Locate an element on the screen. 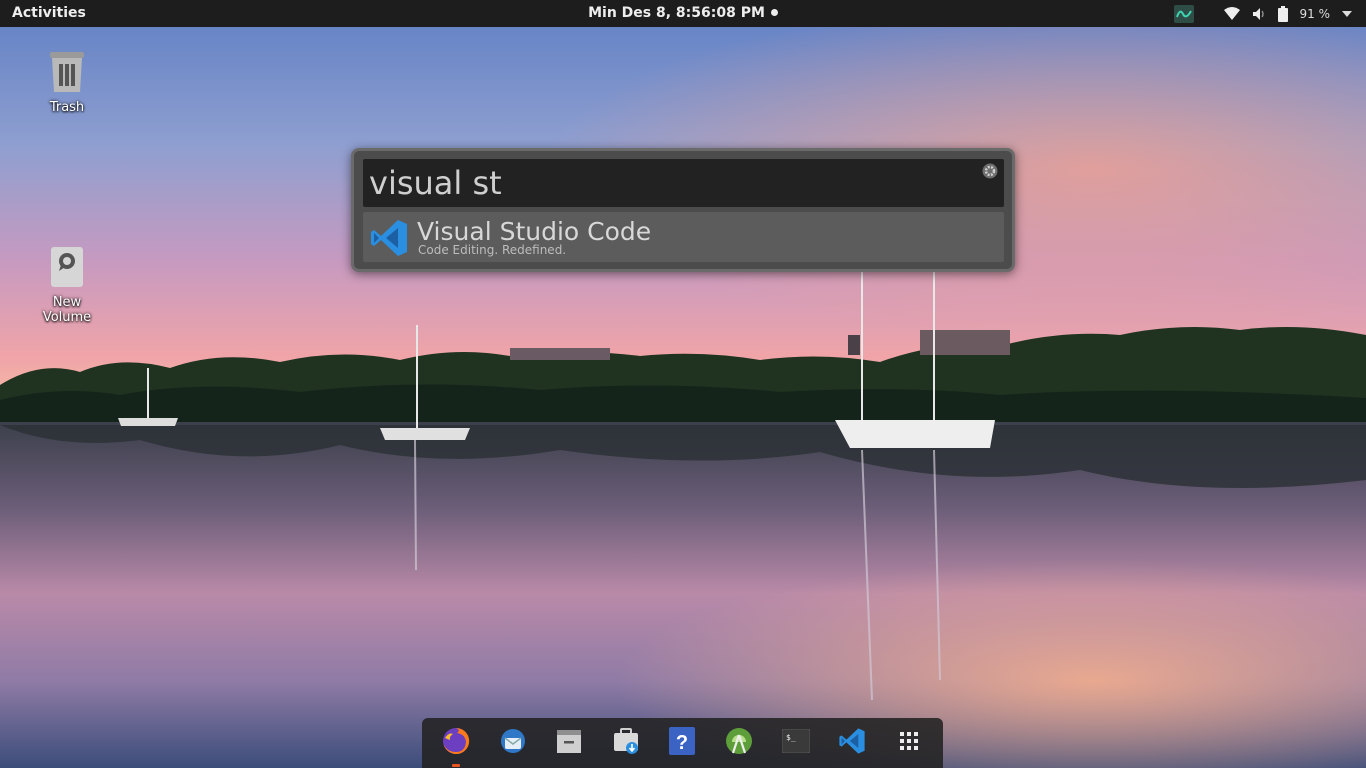 Image resolution: width=1366 pixels, height=768 pixels. android-studio-icon is located at coordinates (739, 743).